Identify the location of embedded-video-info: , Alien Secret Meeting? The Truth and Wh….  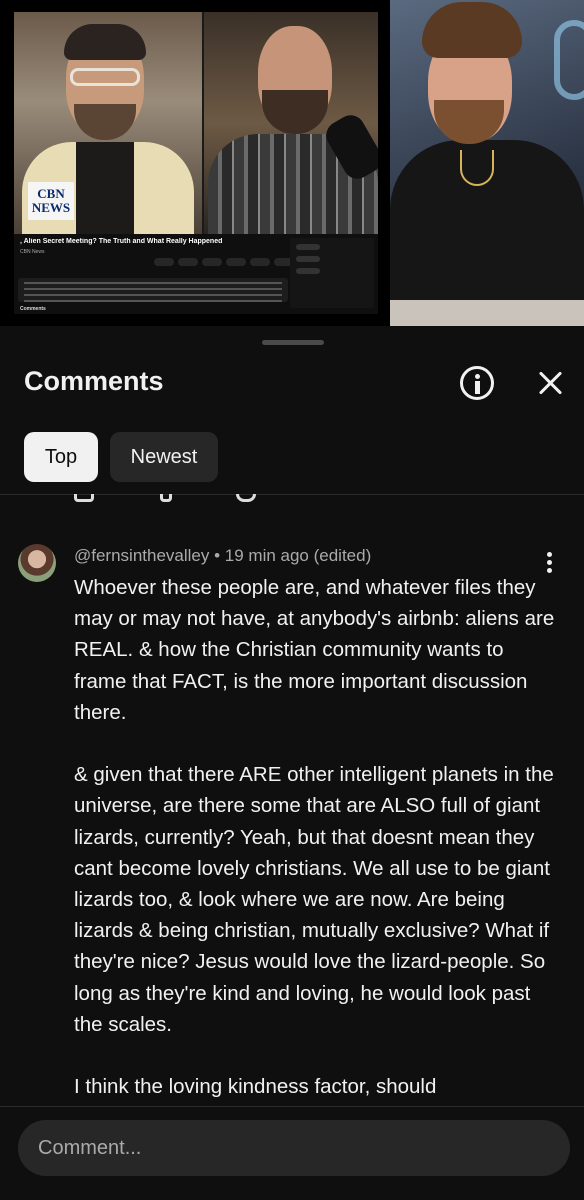
(196, 274).